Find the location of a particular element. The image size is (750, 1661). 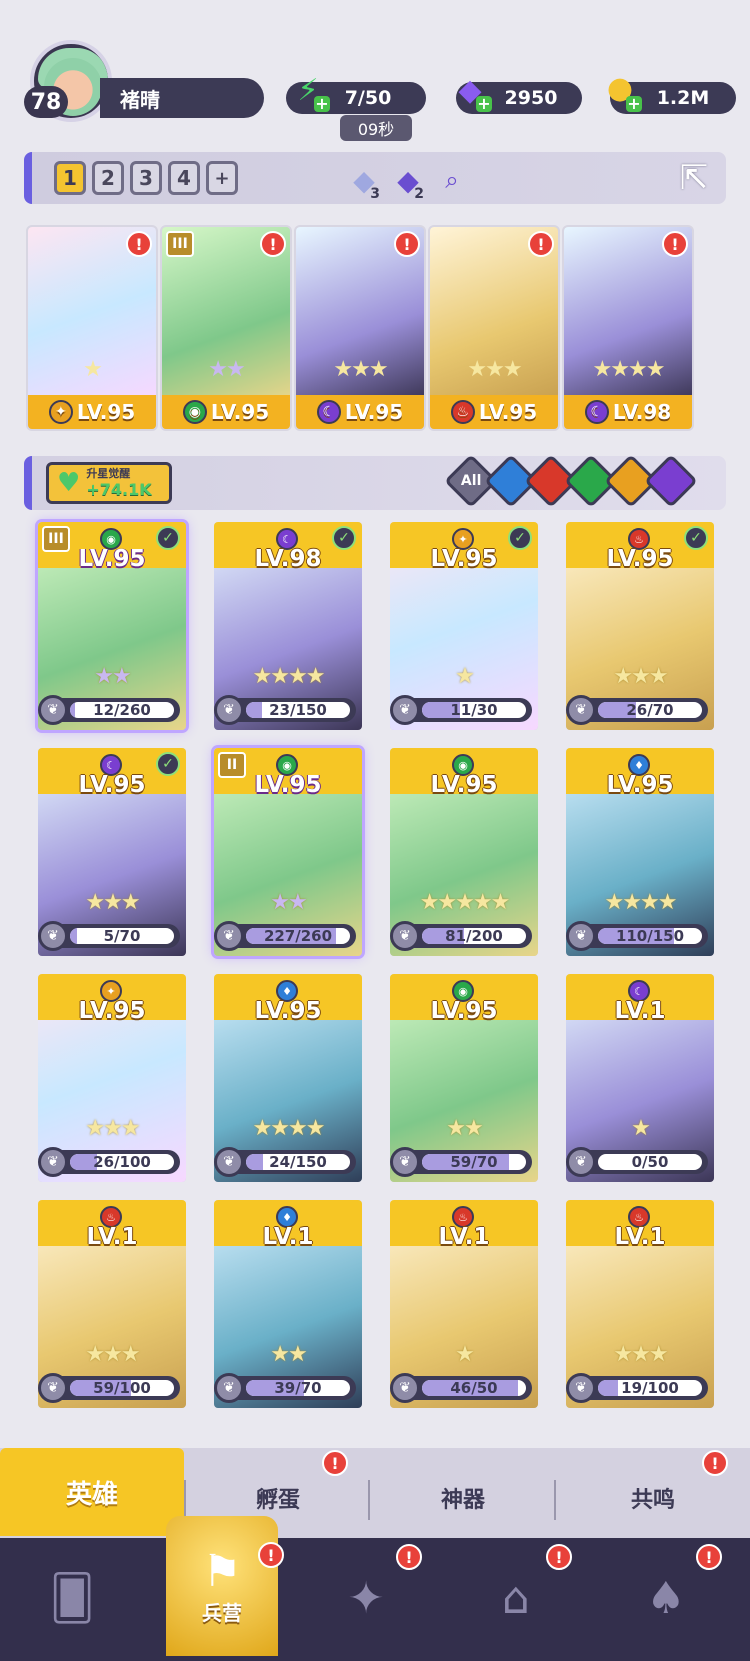

nav-button-4: ⌂! is located at coordinates (519, 1596).